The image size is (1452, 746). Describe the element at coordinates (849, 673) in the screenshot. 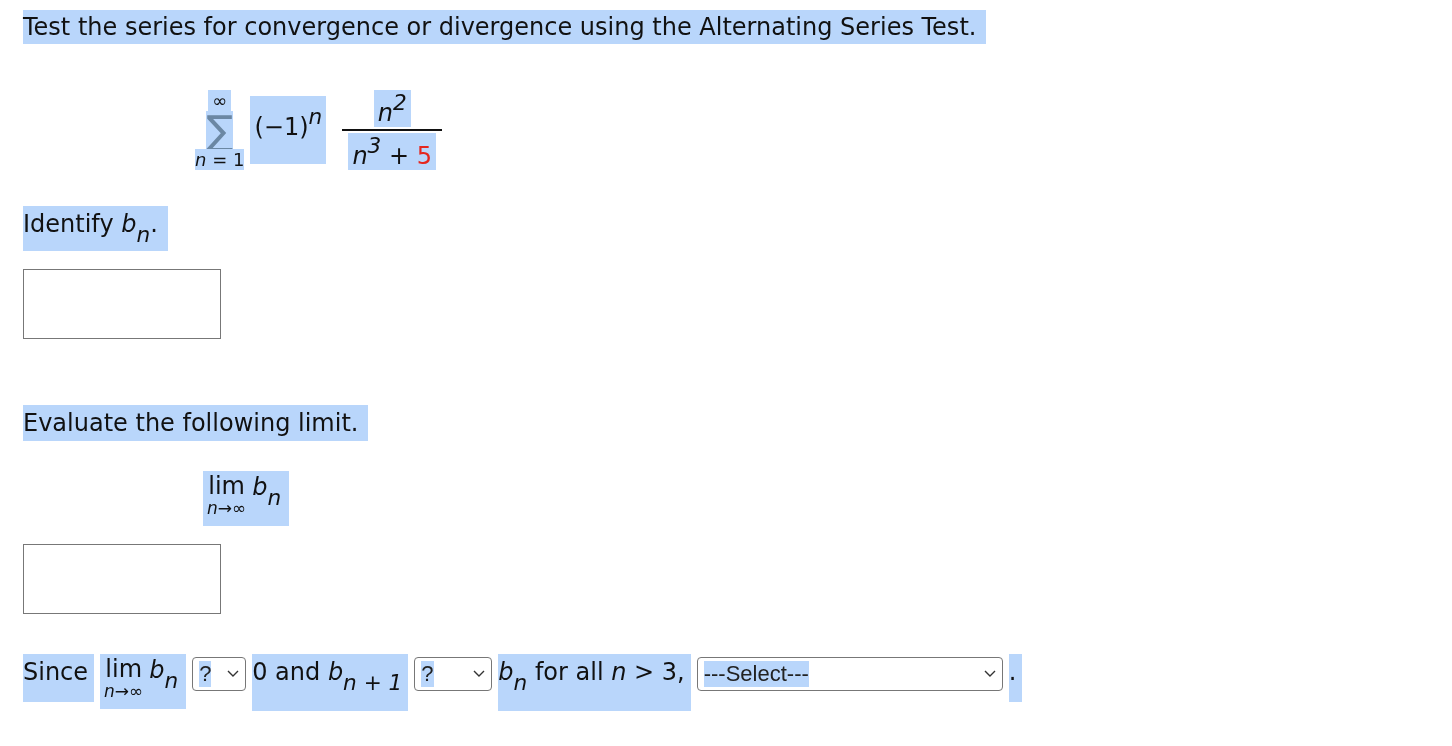

I see `dropdown: ---Select---` at that location.